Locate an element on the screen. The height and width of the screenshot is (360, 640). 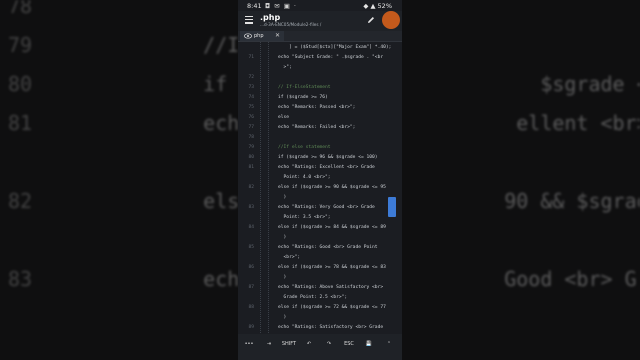
shift-key-button: SHIFT is located at coordinates (289, 344).